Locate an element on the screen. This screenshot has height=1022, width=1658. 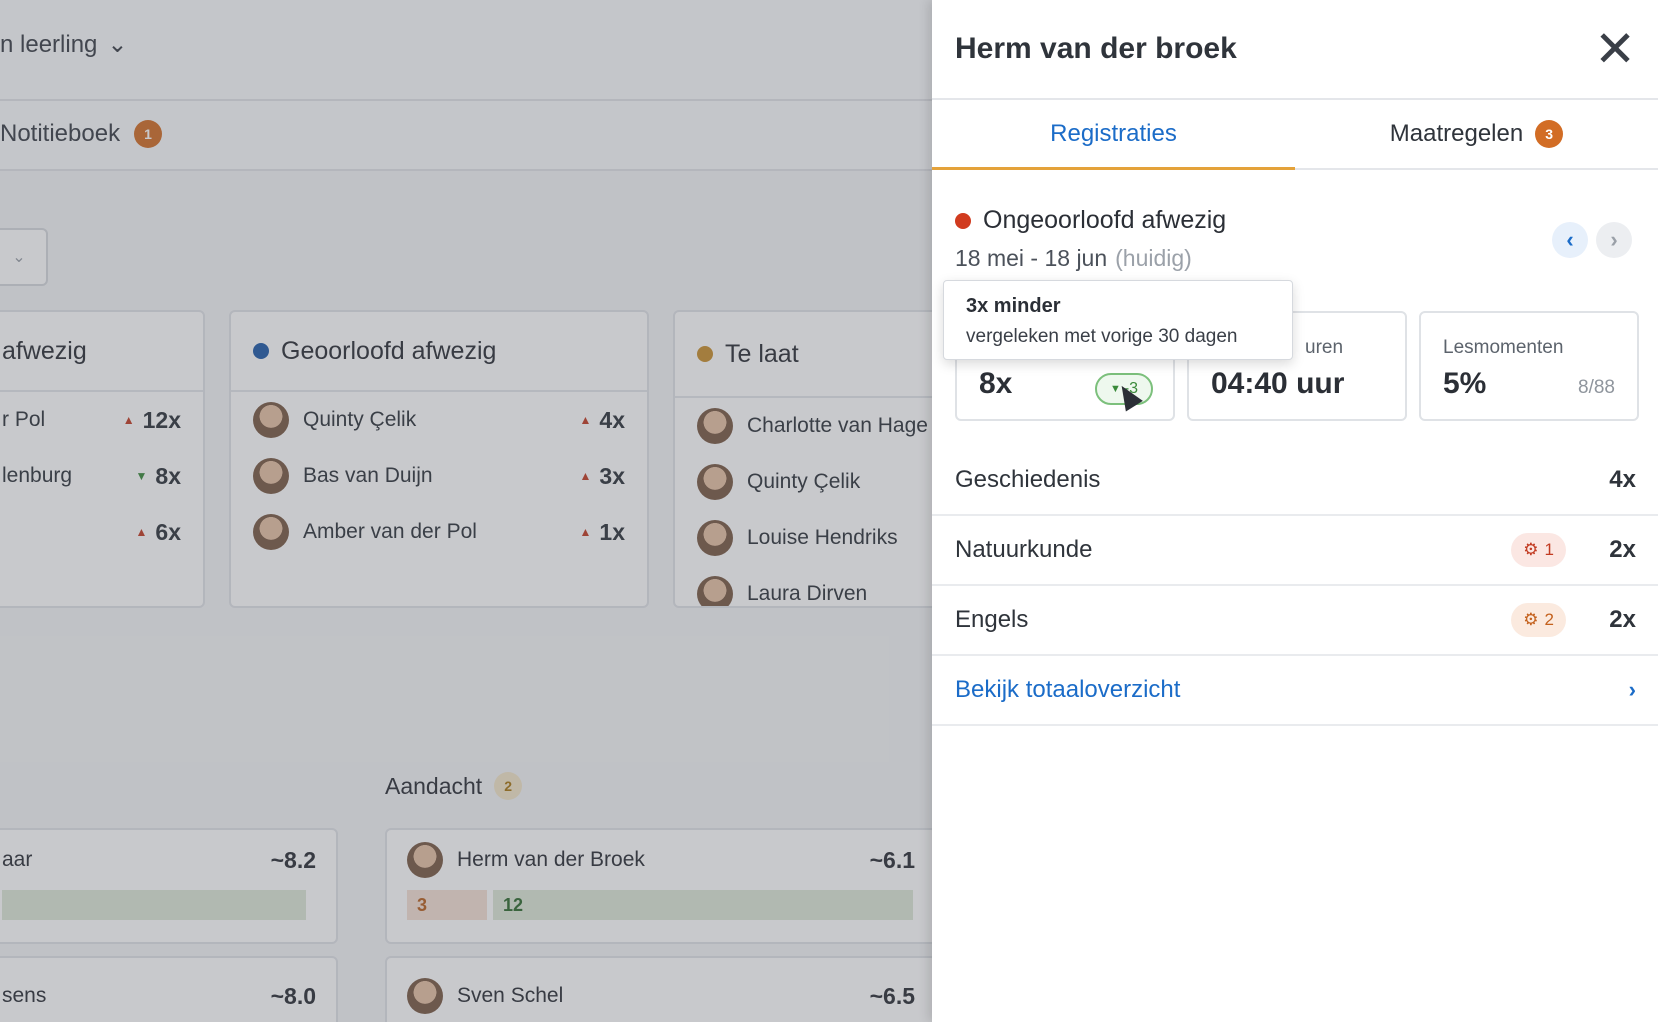
stat-value: 8x is located at coordinates (996, 383).